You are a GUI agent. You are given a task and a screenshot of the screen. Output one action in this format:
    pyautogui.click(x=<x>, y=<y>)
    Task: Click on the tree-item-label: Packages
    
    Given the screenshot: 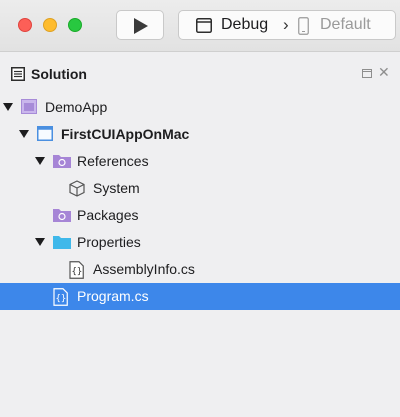 What is the action you would take?
    pyautogui.click(x=108, y=215)
    